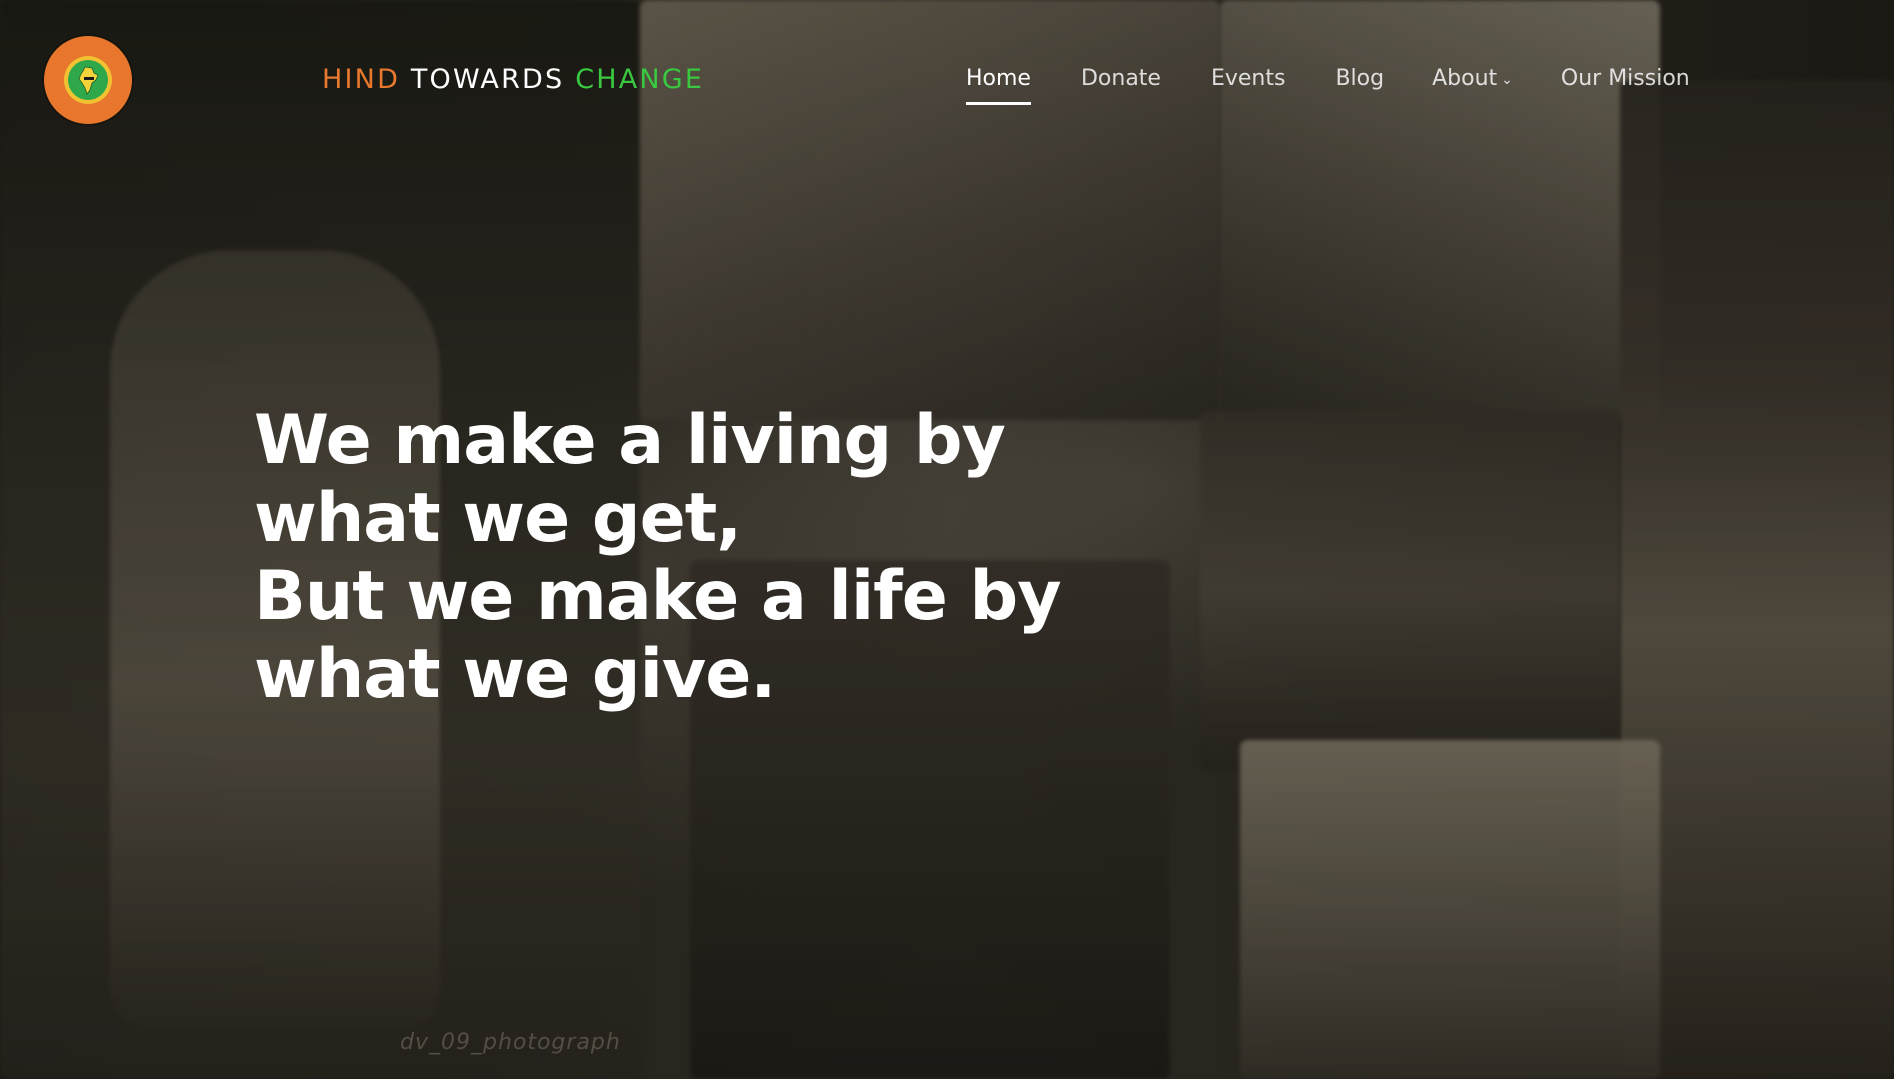 This screenshot has height=1079, width=1894. Describe the element at coordinates (1359, 85) in the screenshot. I see `nav-blog: Blog` at that location.